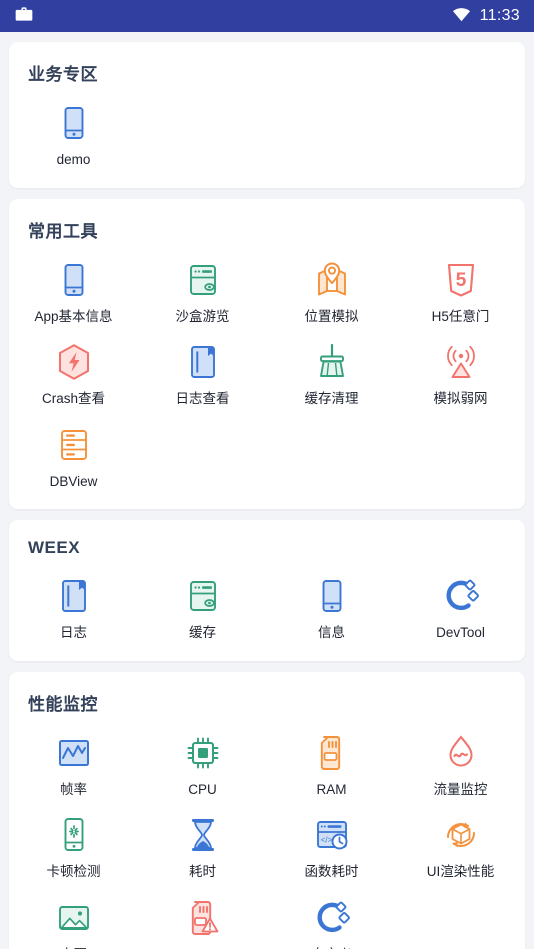 Image resolution: width=534 pixels, height=949 pixels. What do you see at coordinates (332, 280) in the screenshot?
I see `map-pin-icon` at bounding box center [332, 280].